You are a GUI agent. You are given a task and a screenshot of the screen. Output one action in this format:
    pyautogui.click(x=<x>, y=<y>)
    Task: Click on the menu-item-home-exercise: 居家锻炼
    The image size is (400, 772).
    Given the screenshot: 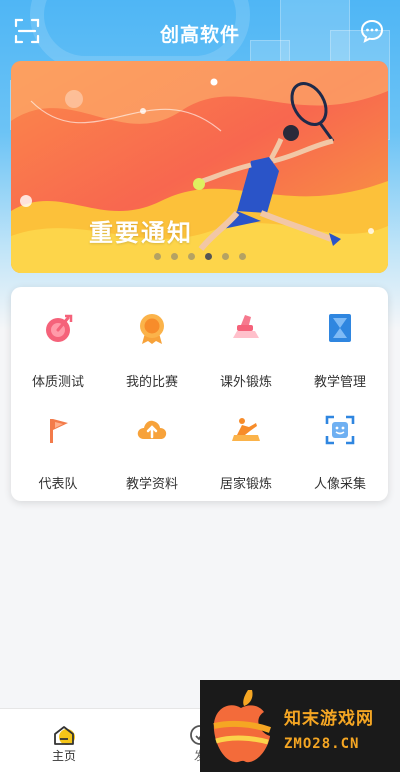 What is the action you would take?
    pyautogui.click(x=246, y=440)
    